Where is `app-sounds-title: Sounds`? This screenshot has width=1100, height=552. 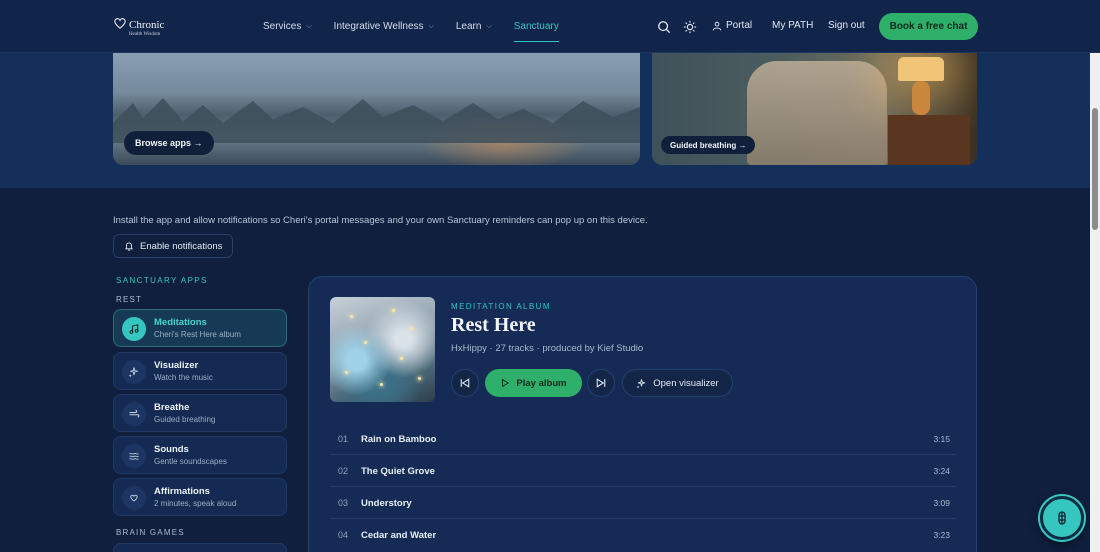
app-sounds-title: Sounds is located at coordinates (171, 449).